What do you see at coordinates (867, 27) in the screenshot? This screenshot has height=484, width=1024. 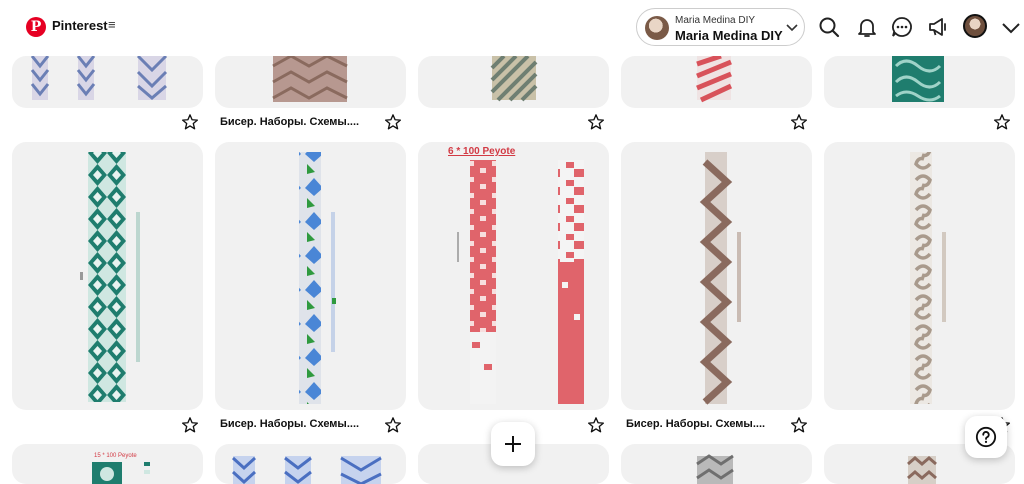 I see `notifications-bell-icon` at bounding box center [867, 27].